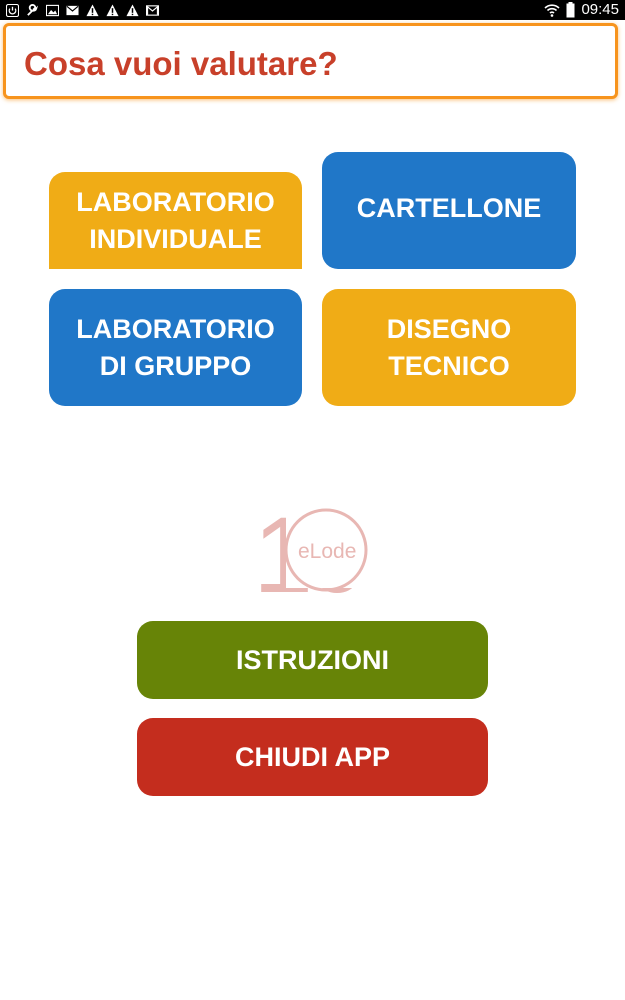 This screenshot has width=625, height=1000. I want to click on laboratorio-individuale-button: LABORATORIO INDIVIDUALE, so click(175, 220).